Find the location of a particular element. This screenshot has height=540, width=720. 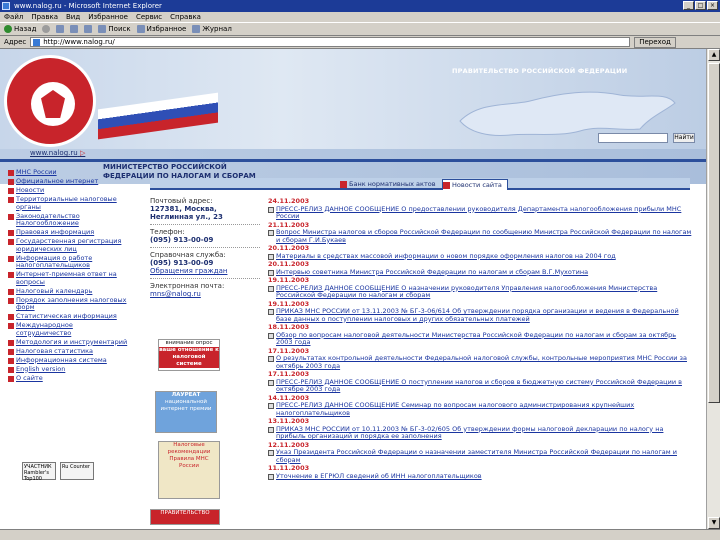

menu-edit: Правка is located at coordinates (44, 17).